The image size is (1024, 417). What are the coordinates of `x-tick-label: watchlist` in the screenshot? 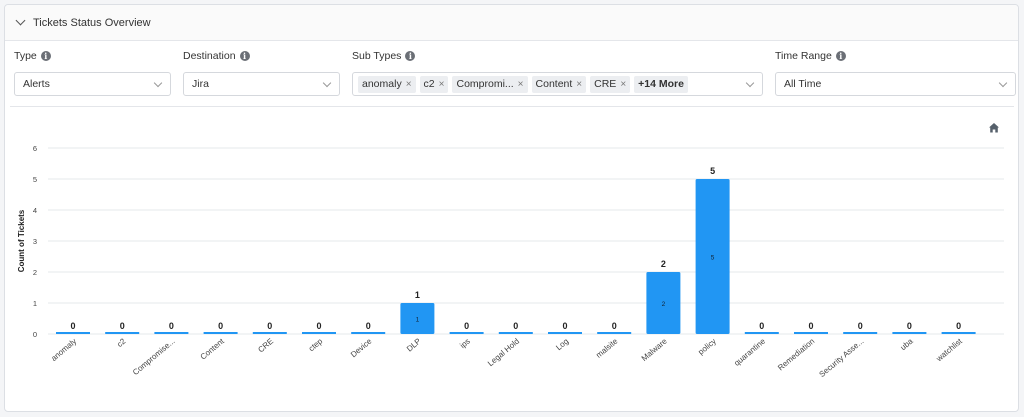 It's located at (949, 350).